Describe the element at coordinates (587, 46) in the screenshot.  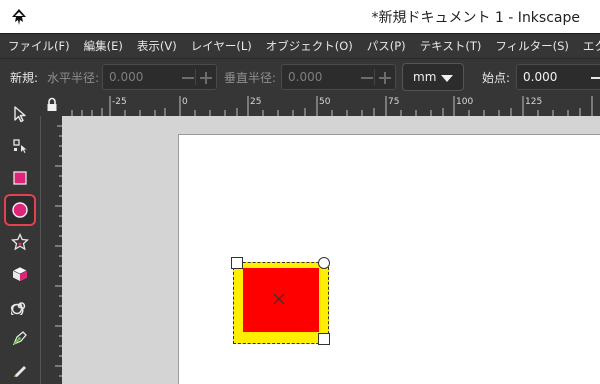
I see `menu-extensions: エクステンション` at that location.